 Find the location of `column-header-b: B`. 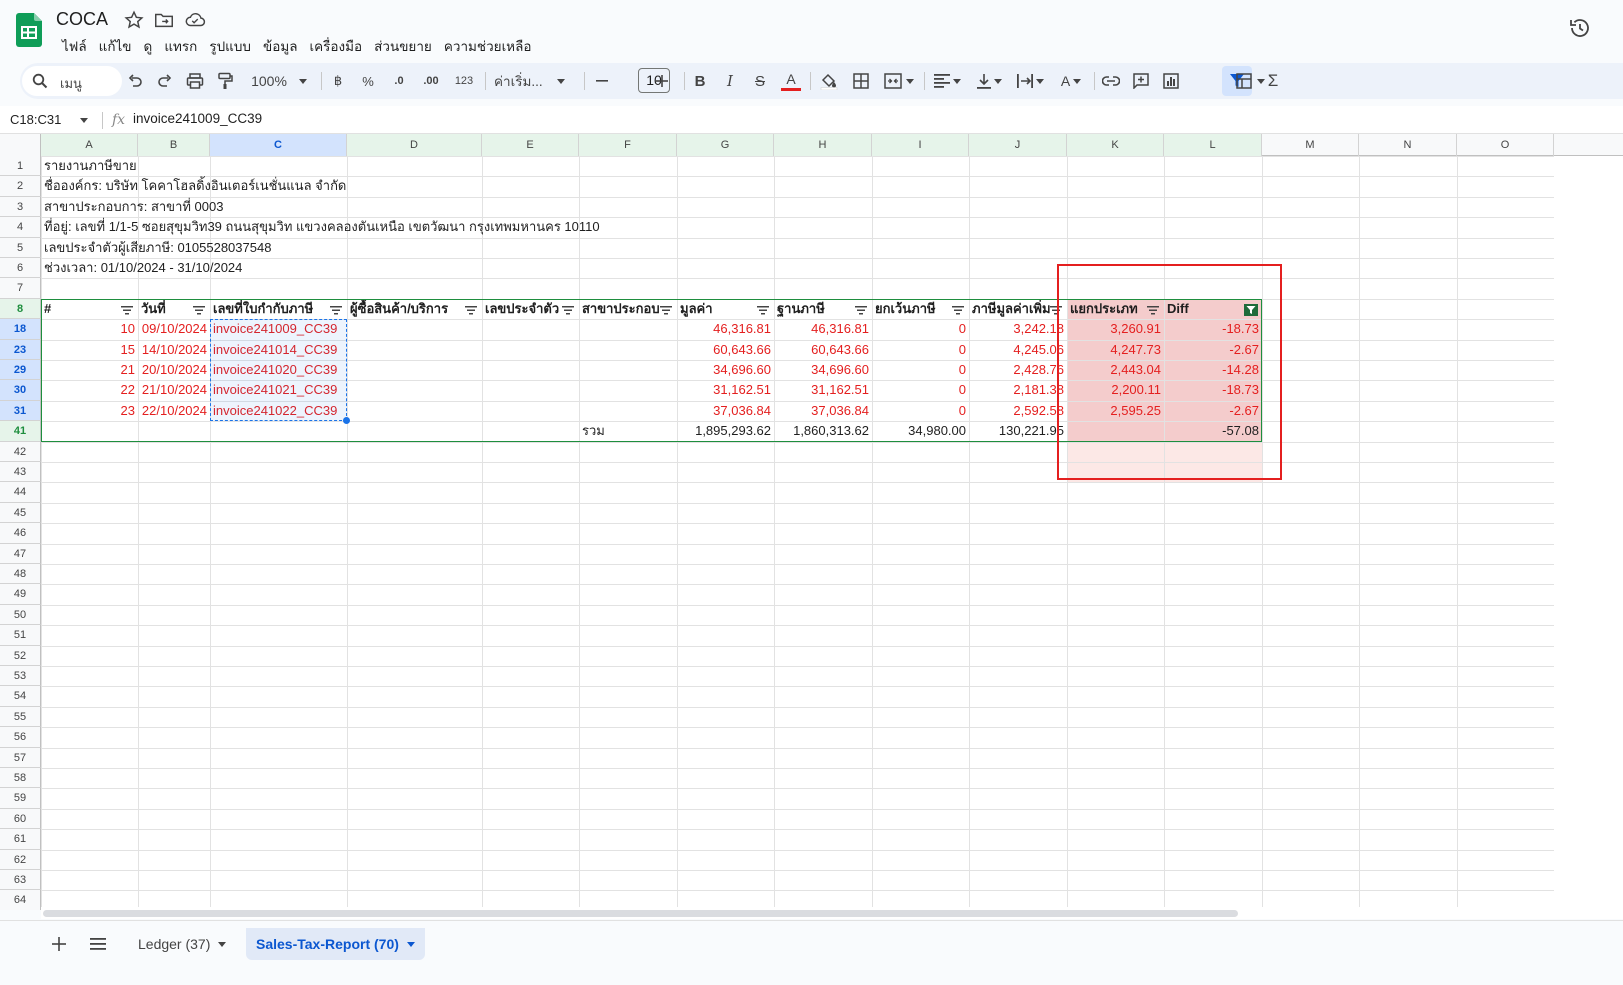

column-header-b: B is located at coordinates (174, 145).